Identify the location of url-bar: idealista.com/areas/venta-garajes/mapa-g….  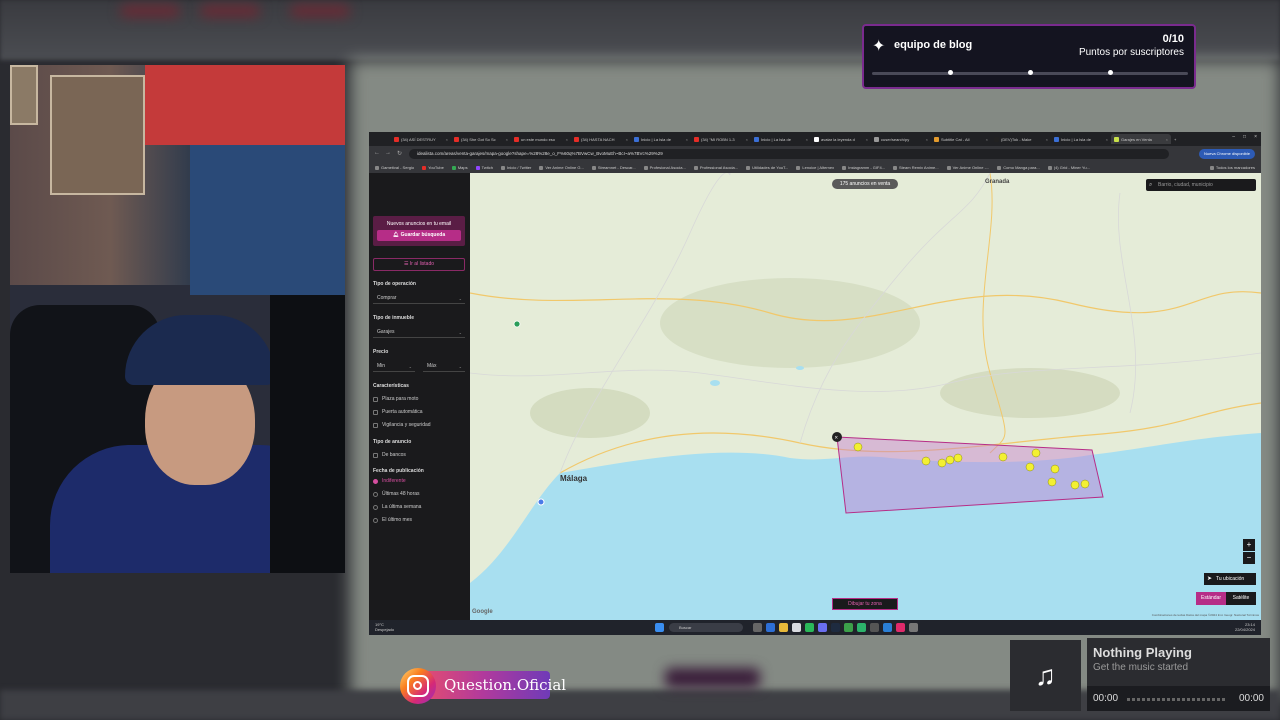
(789, 154).